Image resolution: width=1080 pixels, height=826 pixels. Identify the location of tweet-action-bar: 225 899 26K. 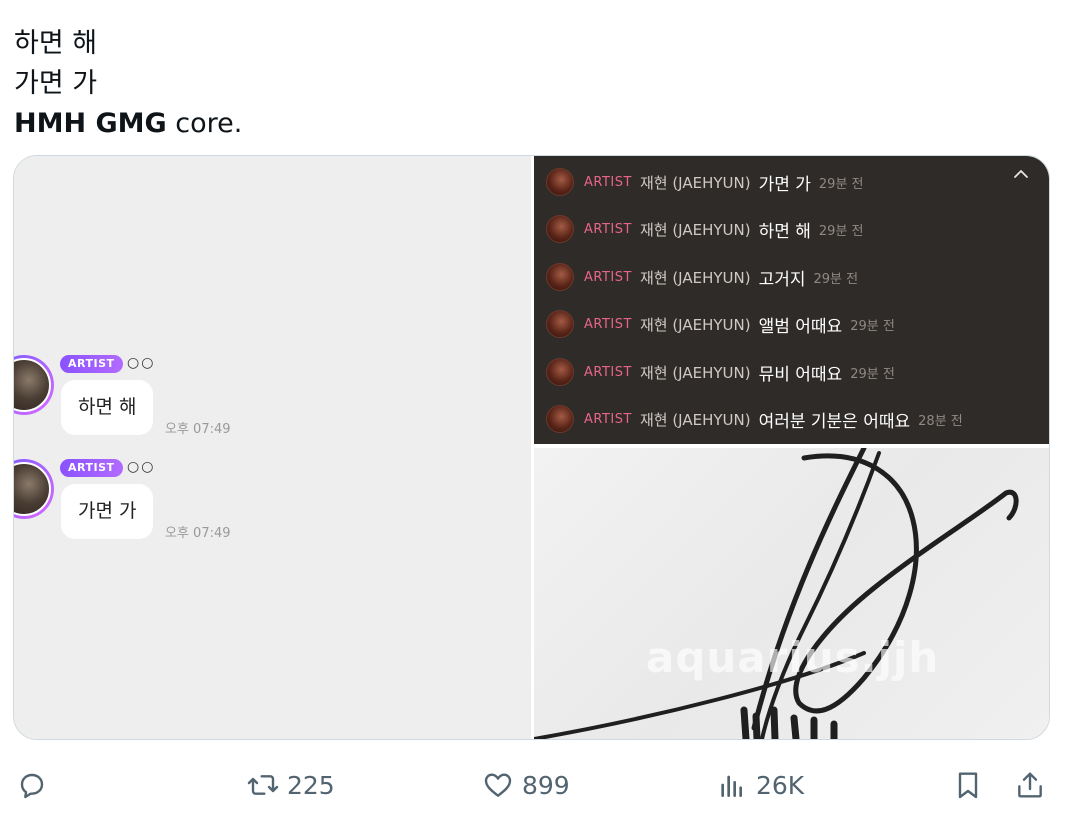
(540, 785).